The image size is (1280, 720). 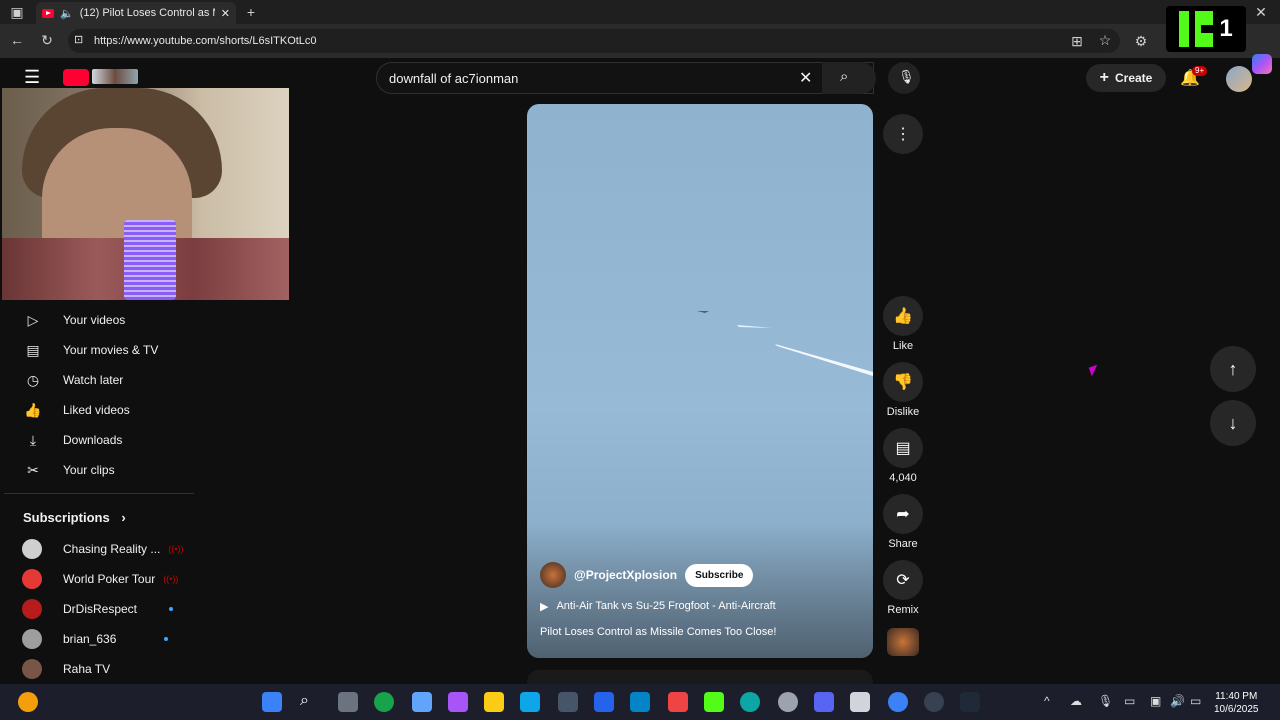 What do you see at coordinates (970, 702) in the screenshot?
I see `chatgpt-icon` at bounding box center [970, 702].